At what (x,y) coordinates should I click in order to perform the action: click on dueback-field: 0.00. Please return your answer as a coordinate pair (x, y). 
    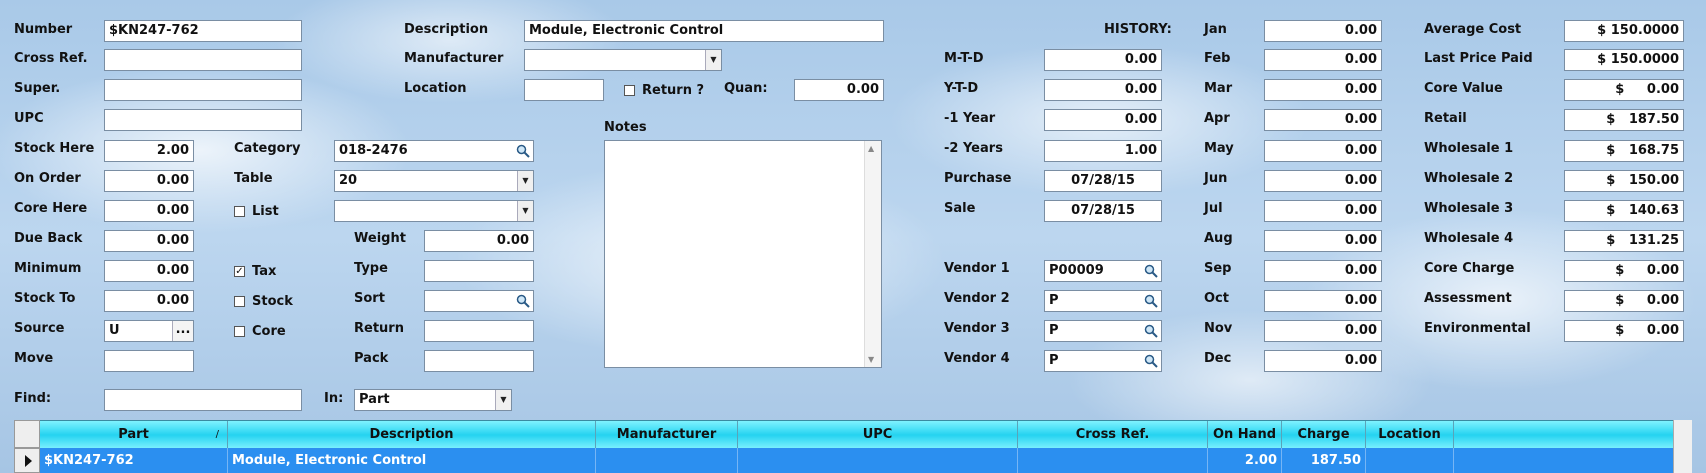
    Looking at the image, I should click on (149, 241).